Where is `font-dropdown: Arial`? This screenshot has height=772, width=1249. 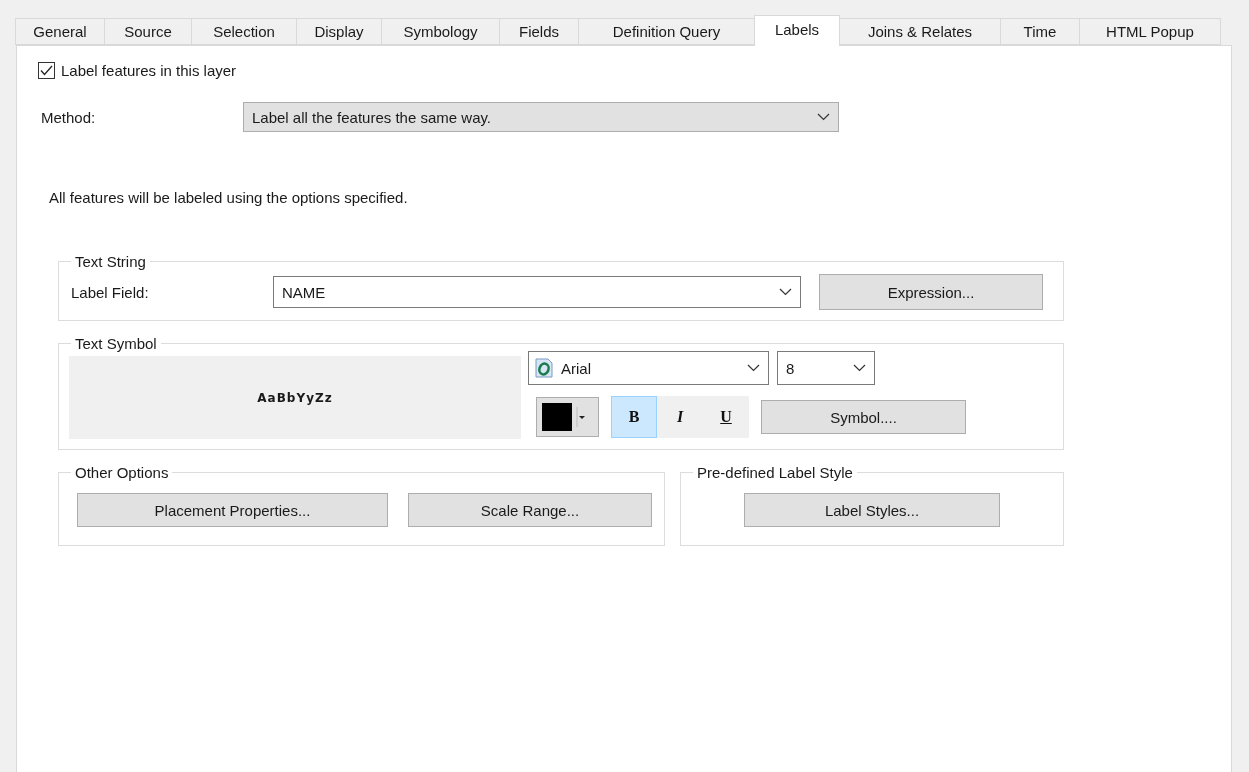
font-dropdown: Arial is located at coordinates (648, 368).